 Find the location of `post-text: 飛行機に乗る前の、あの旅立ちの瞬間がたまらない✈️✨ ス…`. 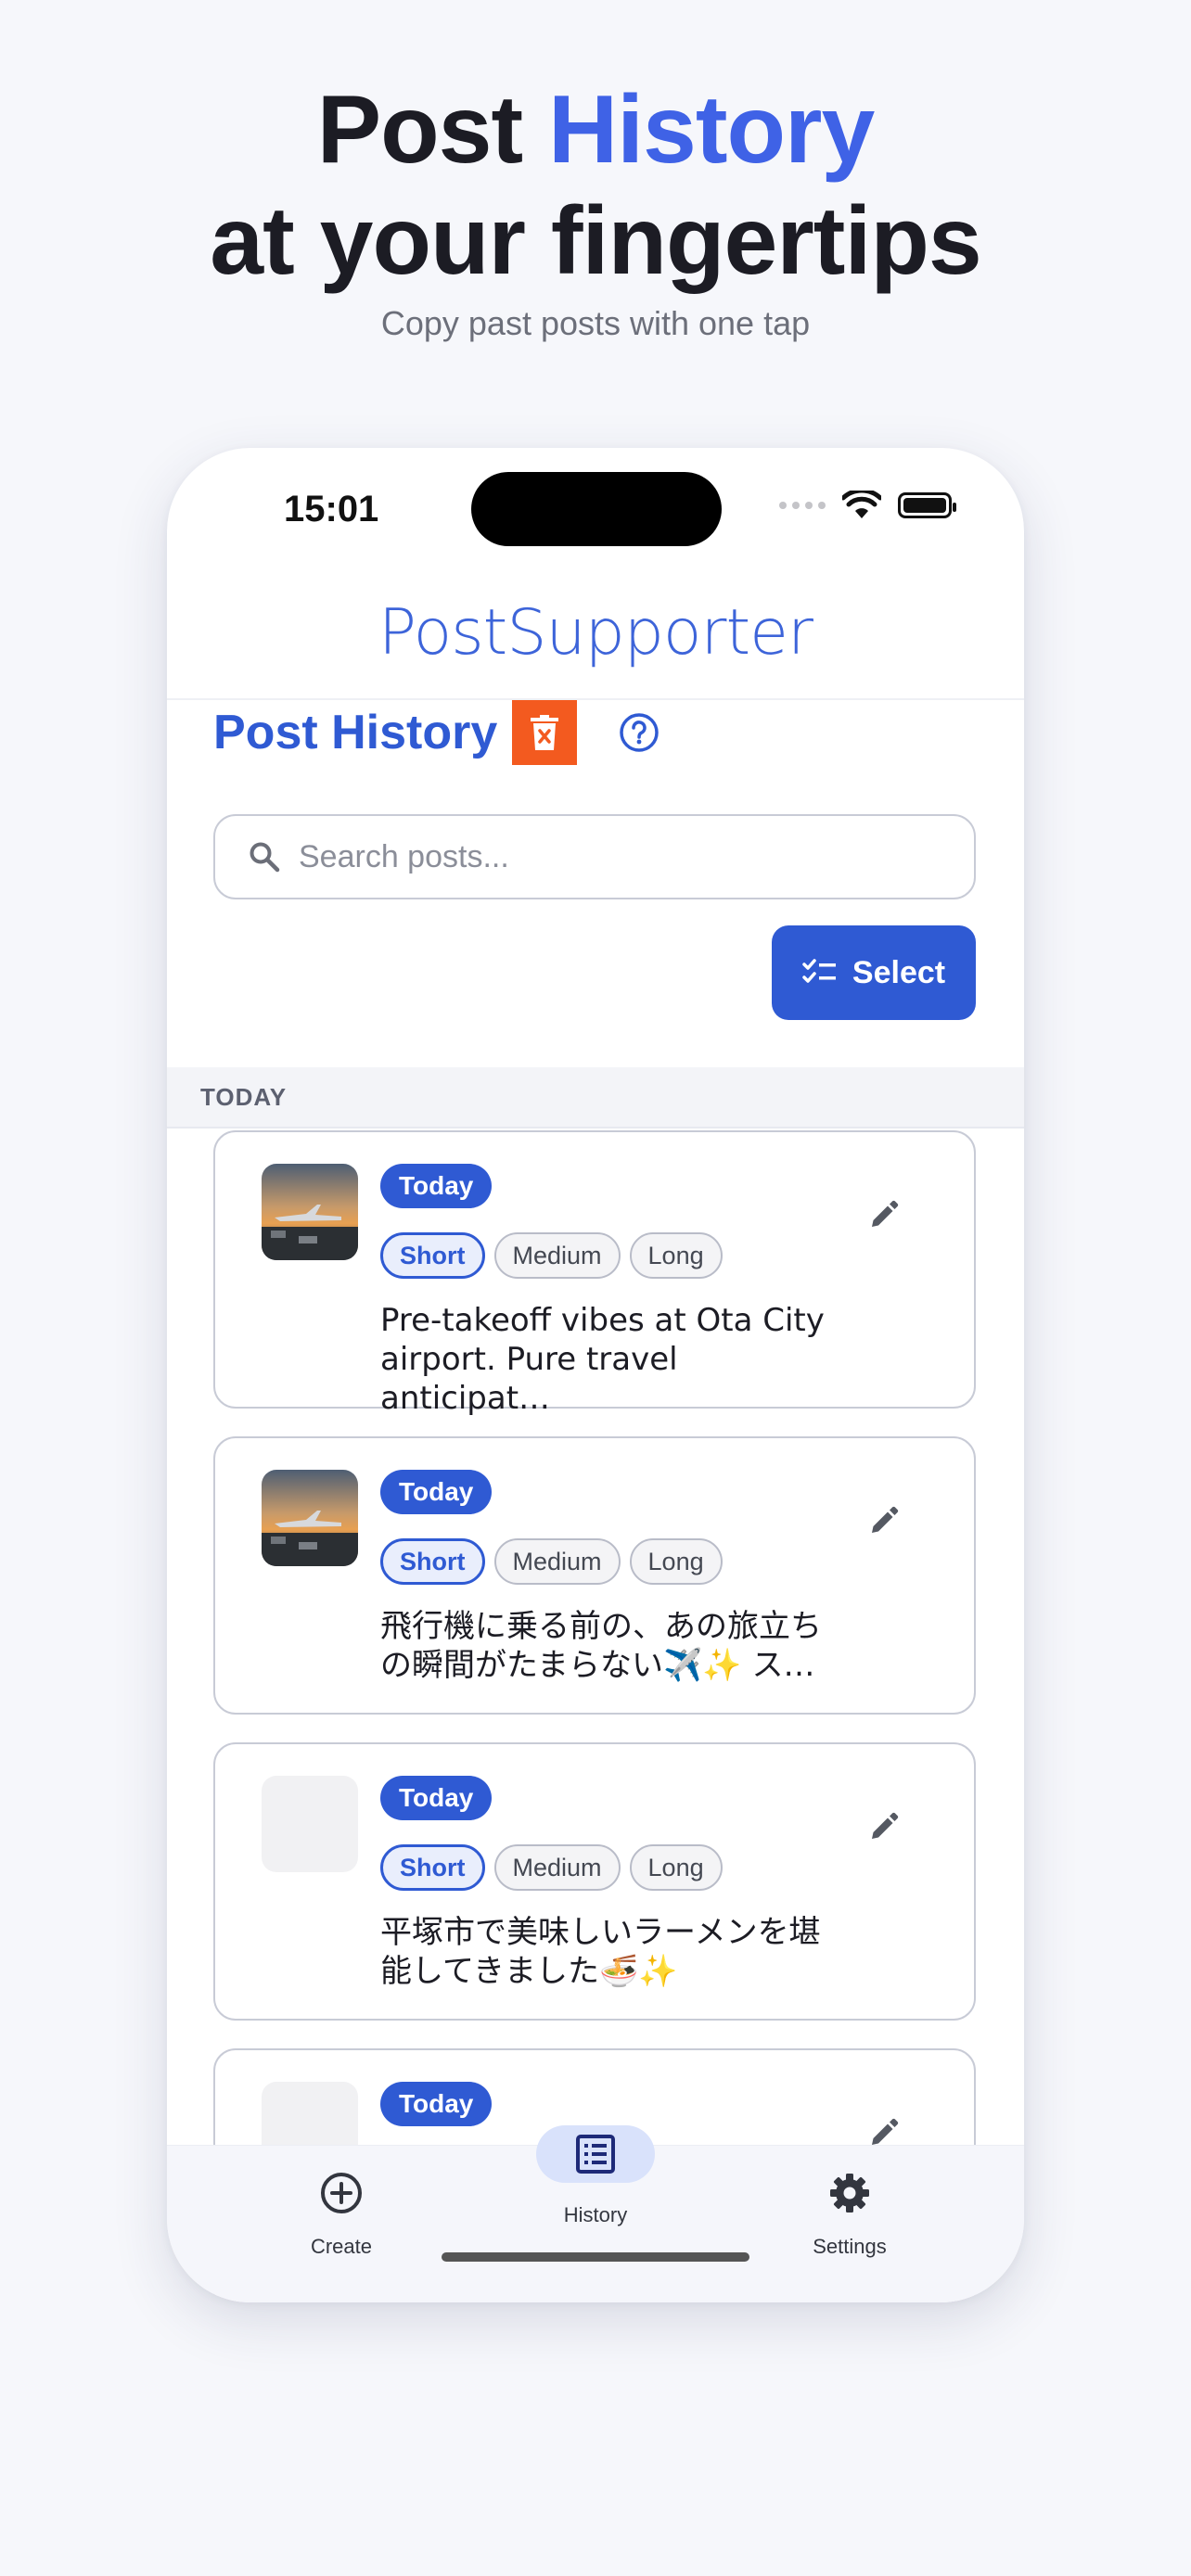

post-text: 飛行機に乗る前の、あの旅立ちの瞬間がたまらない✈️✨ ス… is located at coordinates (601, 1646).